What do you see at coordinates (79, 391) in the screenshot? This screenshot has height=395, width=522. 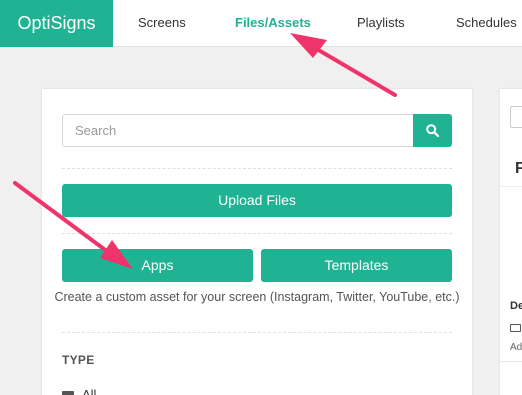 I see `type-filter-all: All` at bounding box center [79, 391].